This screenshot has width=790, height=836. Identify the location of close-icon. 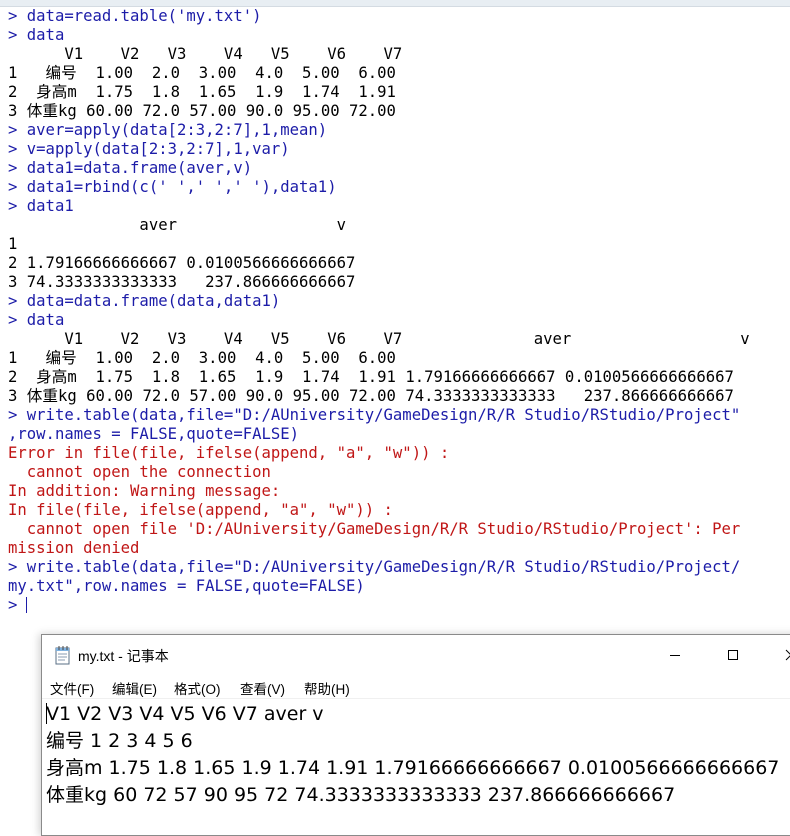
(787, 655).